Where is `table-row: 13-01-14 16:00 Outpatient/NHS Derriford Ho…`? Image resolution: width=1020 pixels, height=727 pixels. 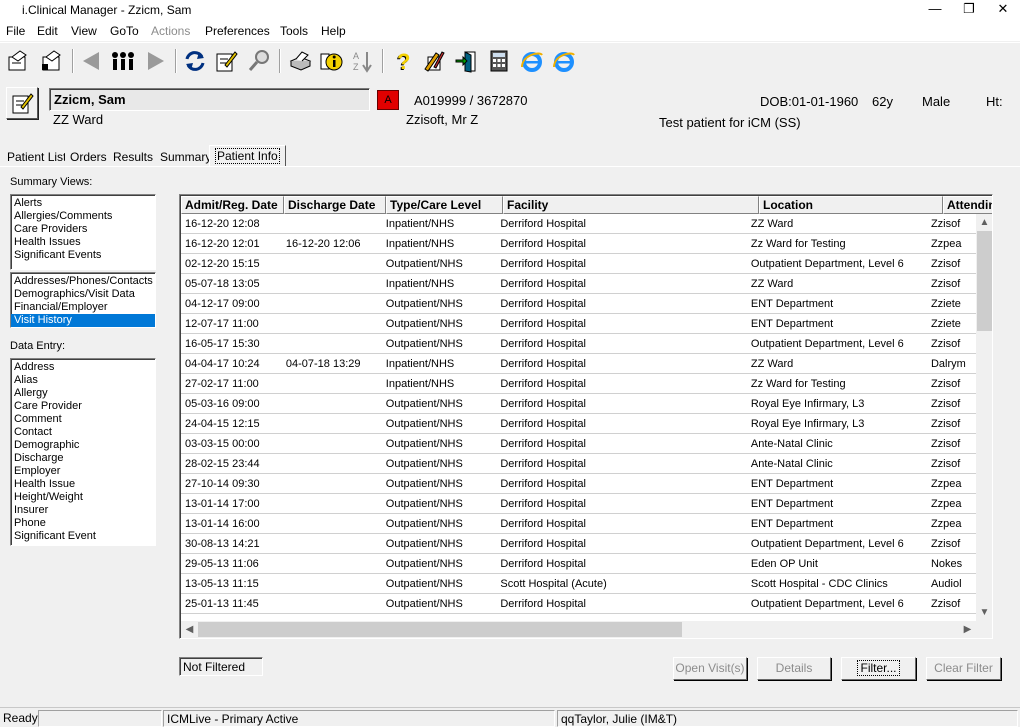
table-row: 13-01-14 16:00 Outpatient/NHS Derriford Ho… is located at coordinates (578, 524).